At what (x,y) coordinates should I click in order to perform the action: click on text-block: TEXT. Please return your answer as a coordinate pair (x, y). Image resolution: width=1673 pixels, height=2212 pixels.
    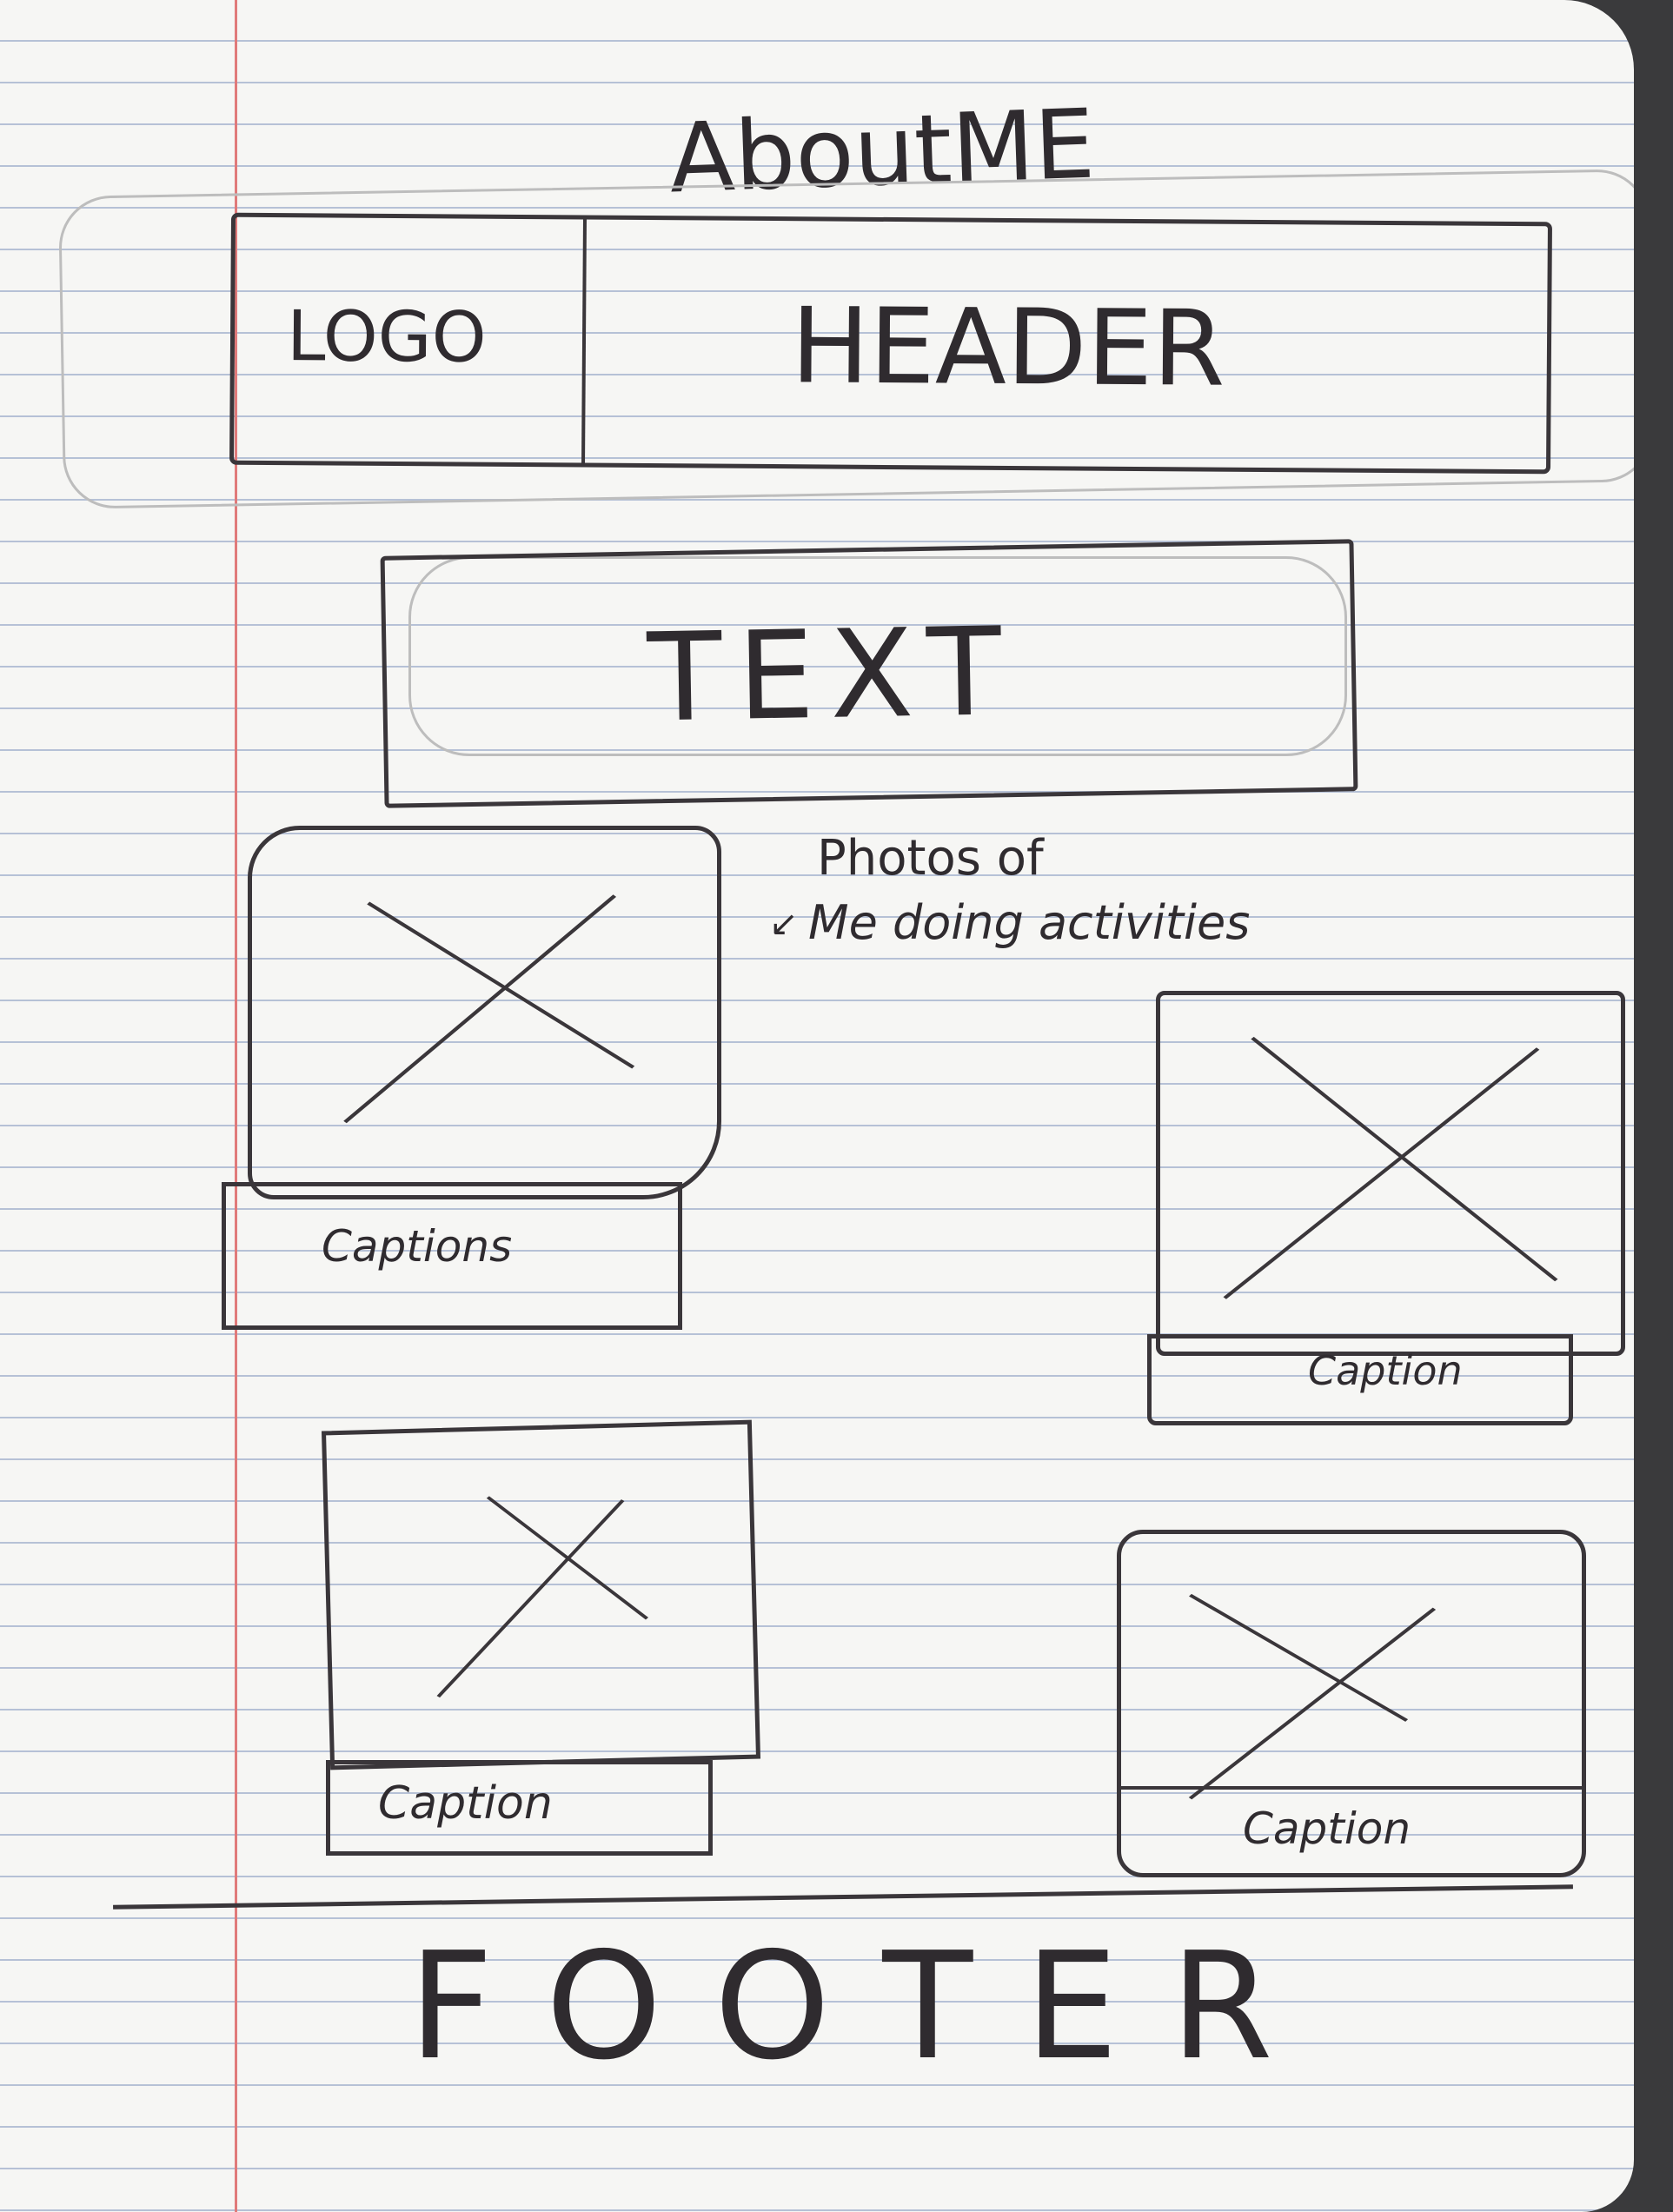
    Looking at the image, I should click on (869, 673).